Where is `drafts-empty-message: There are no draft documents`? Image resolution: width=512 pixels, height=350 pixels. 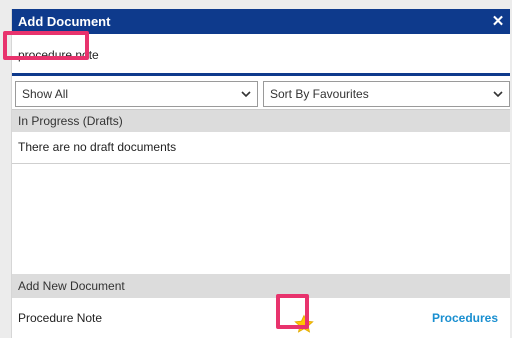 drafts-empty-message: There are no draft documents is located at coordinates (261, 148).